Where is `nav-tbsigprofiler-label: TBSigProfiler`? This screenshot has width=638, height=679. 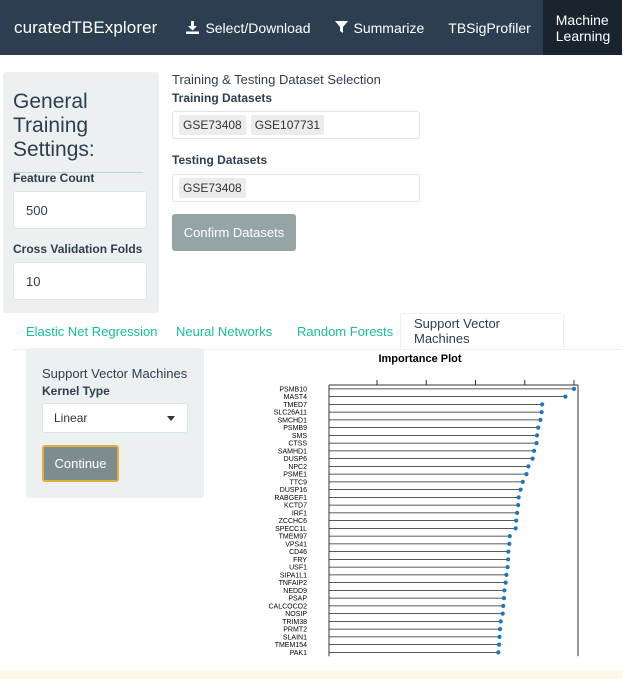 nav-tbsigprofiler-label: TBSigProfiler is located at coordinates (489, 27).